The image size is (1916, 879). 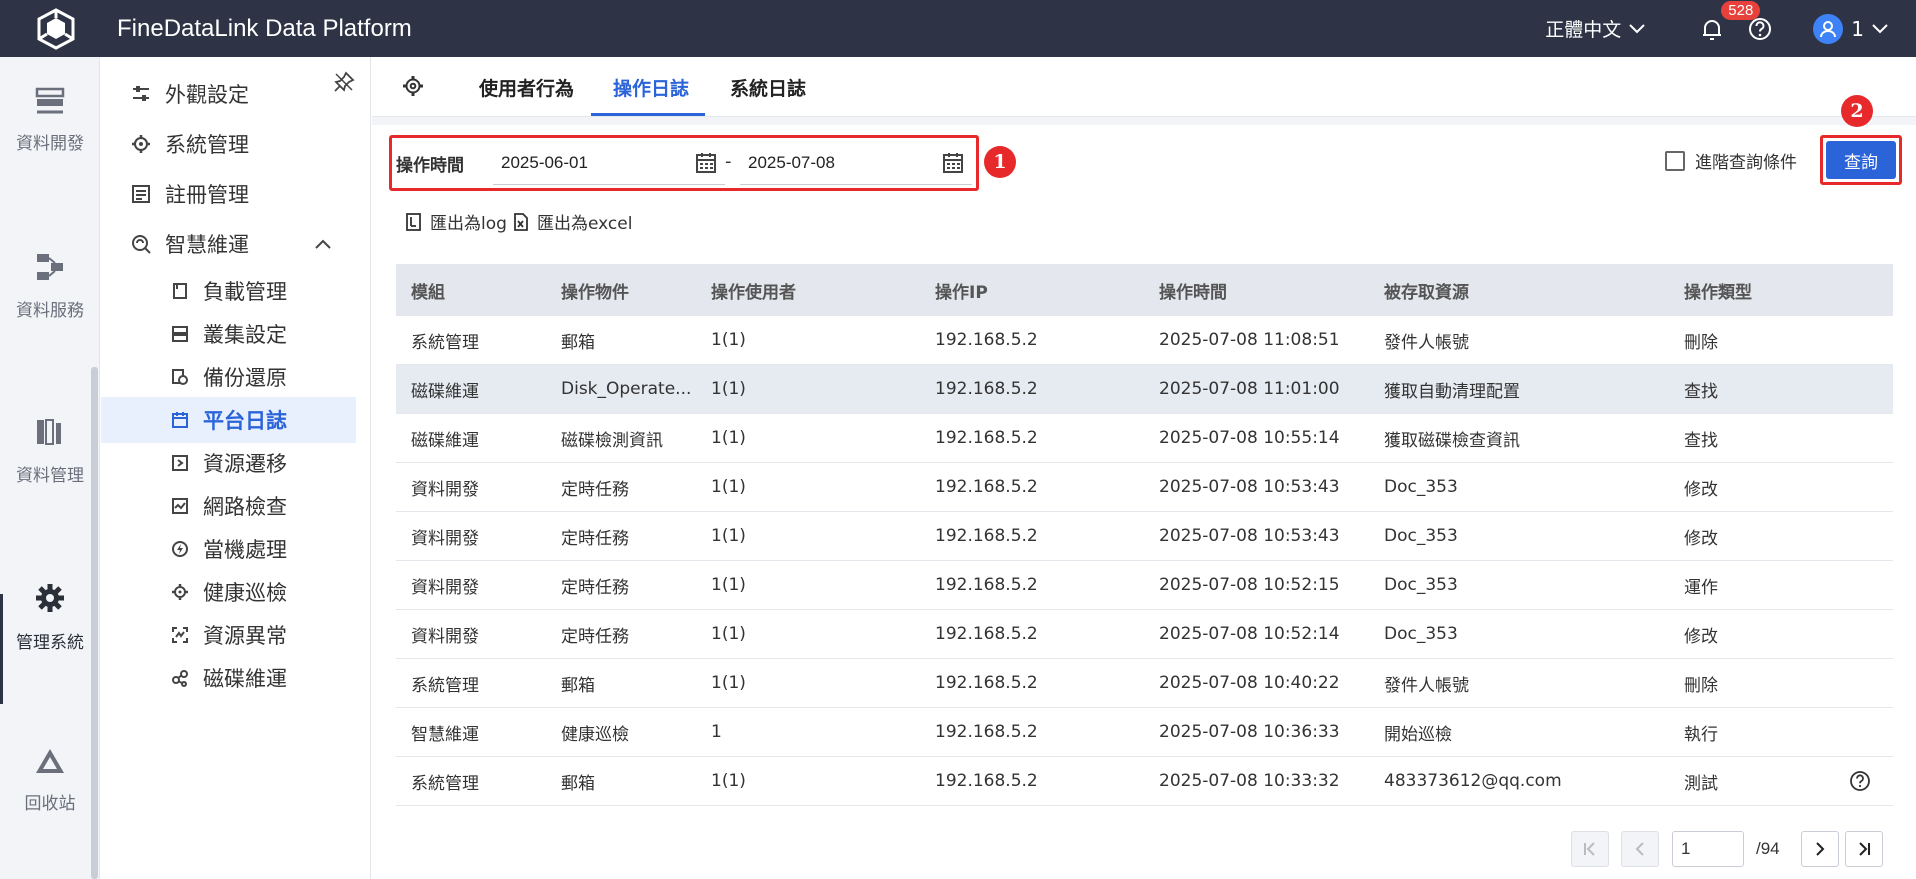 I want to click on lightning-icon, so click(x=180, y=549).